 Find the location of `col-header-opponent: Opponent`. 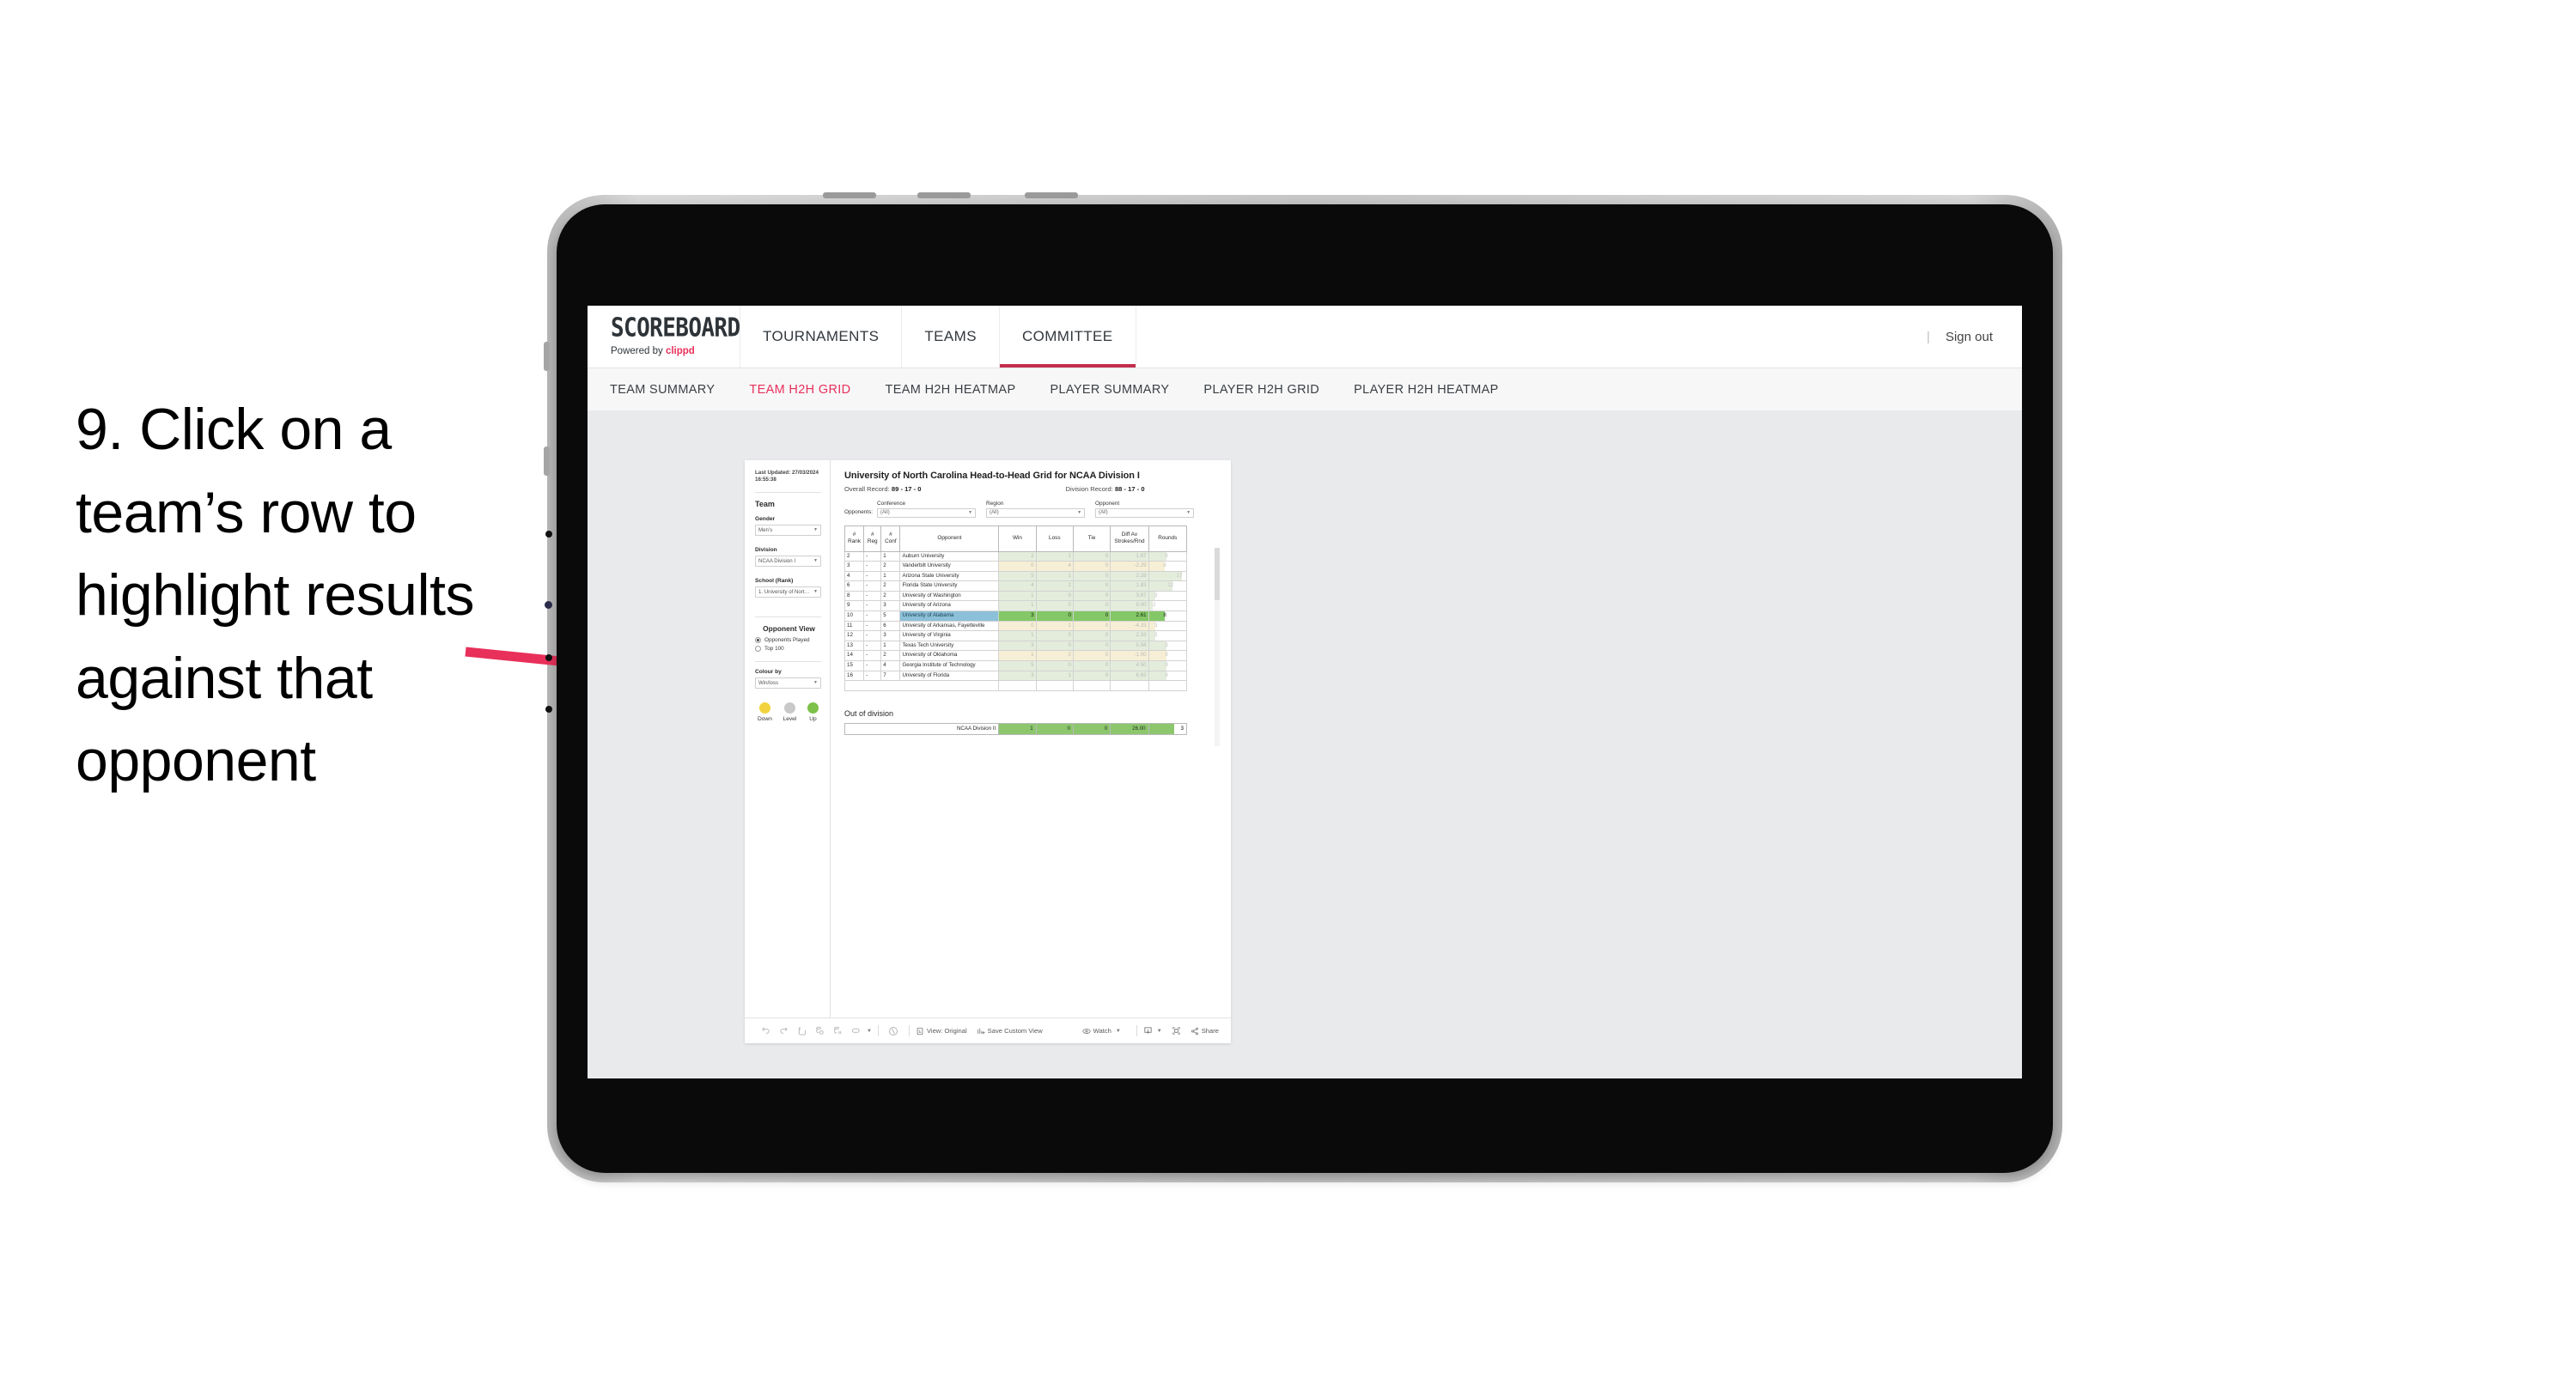

col-header-opponent: Opponent is located at coordinates (949, 538).